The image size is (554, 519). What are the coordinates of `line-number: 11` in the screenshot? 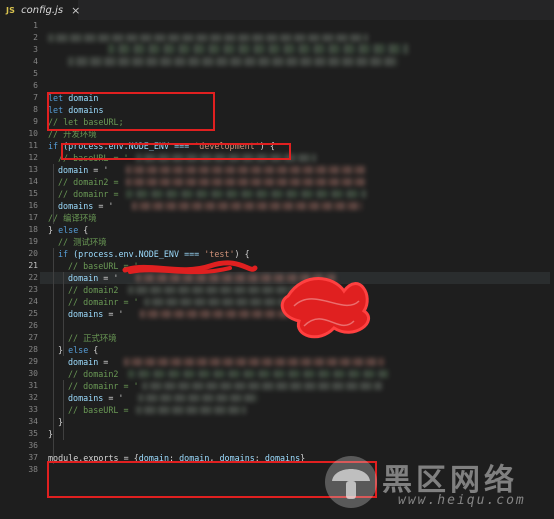 It's located at (33, 145).